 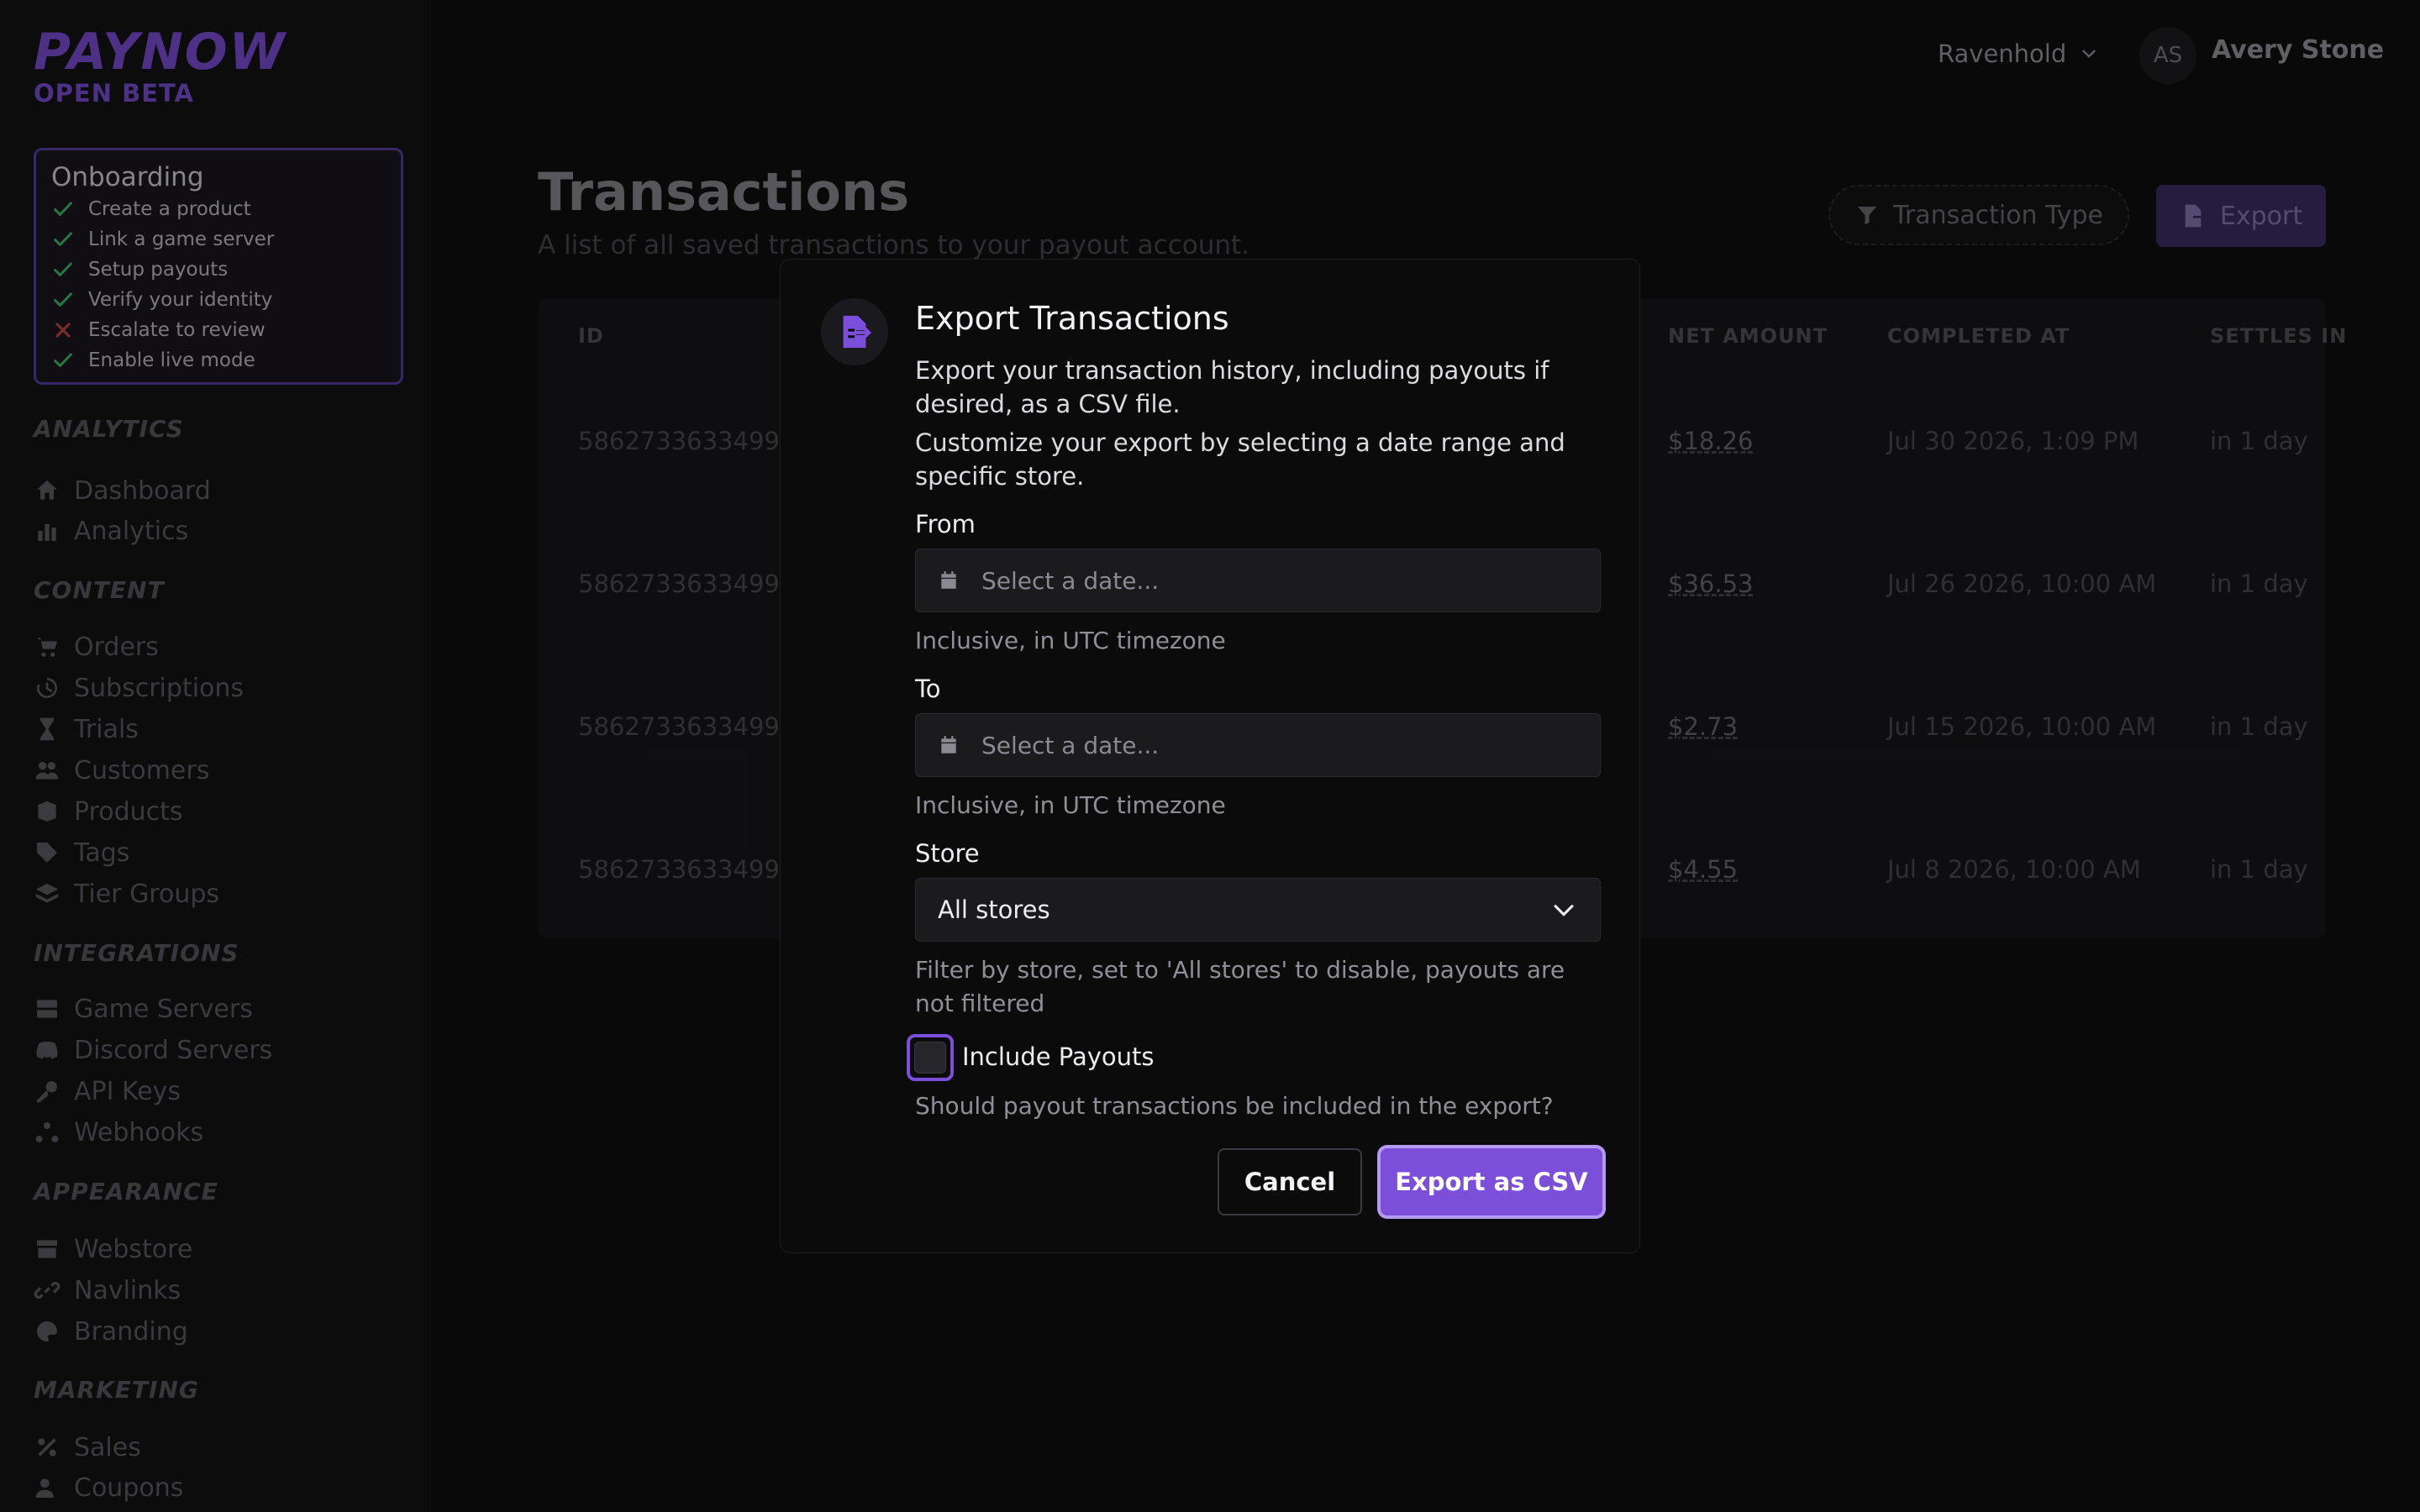 I want to click on cancel-button: Cancel, so click(x=1290, y=1181).